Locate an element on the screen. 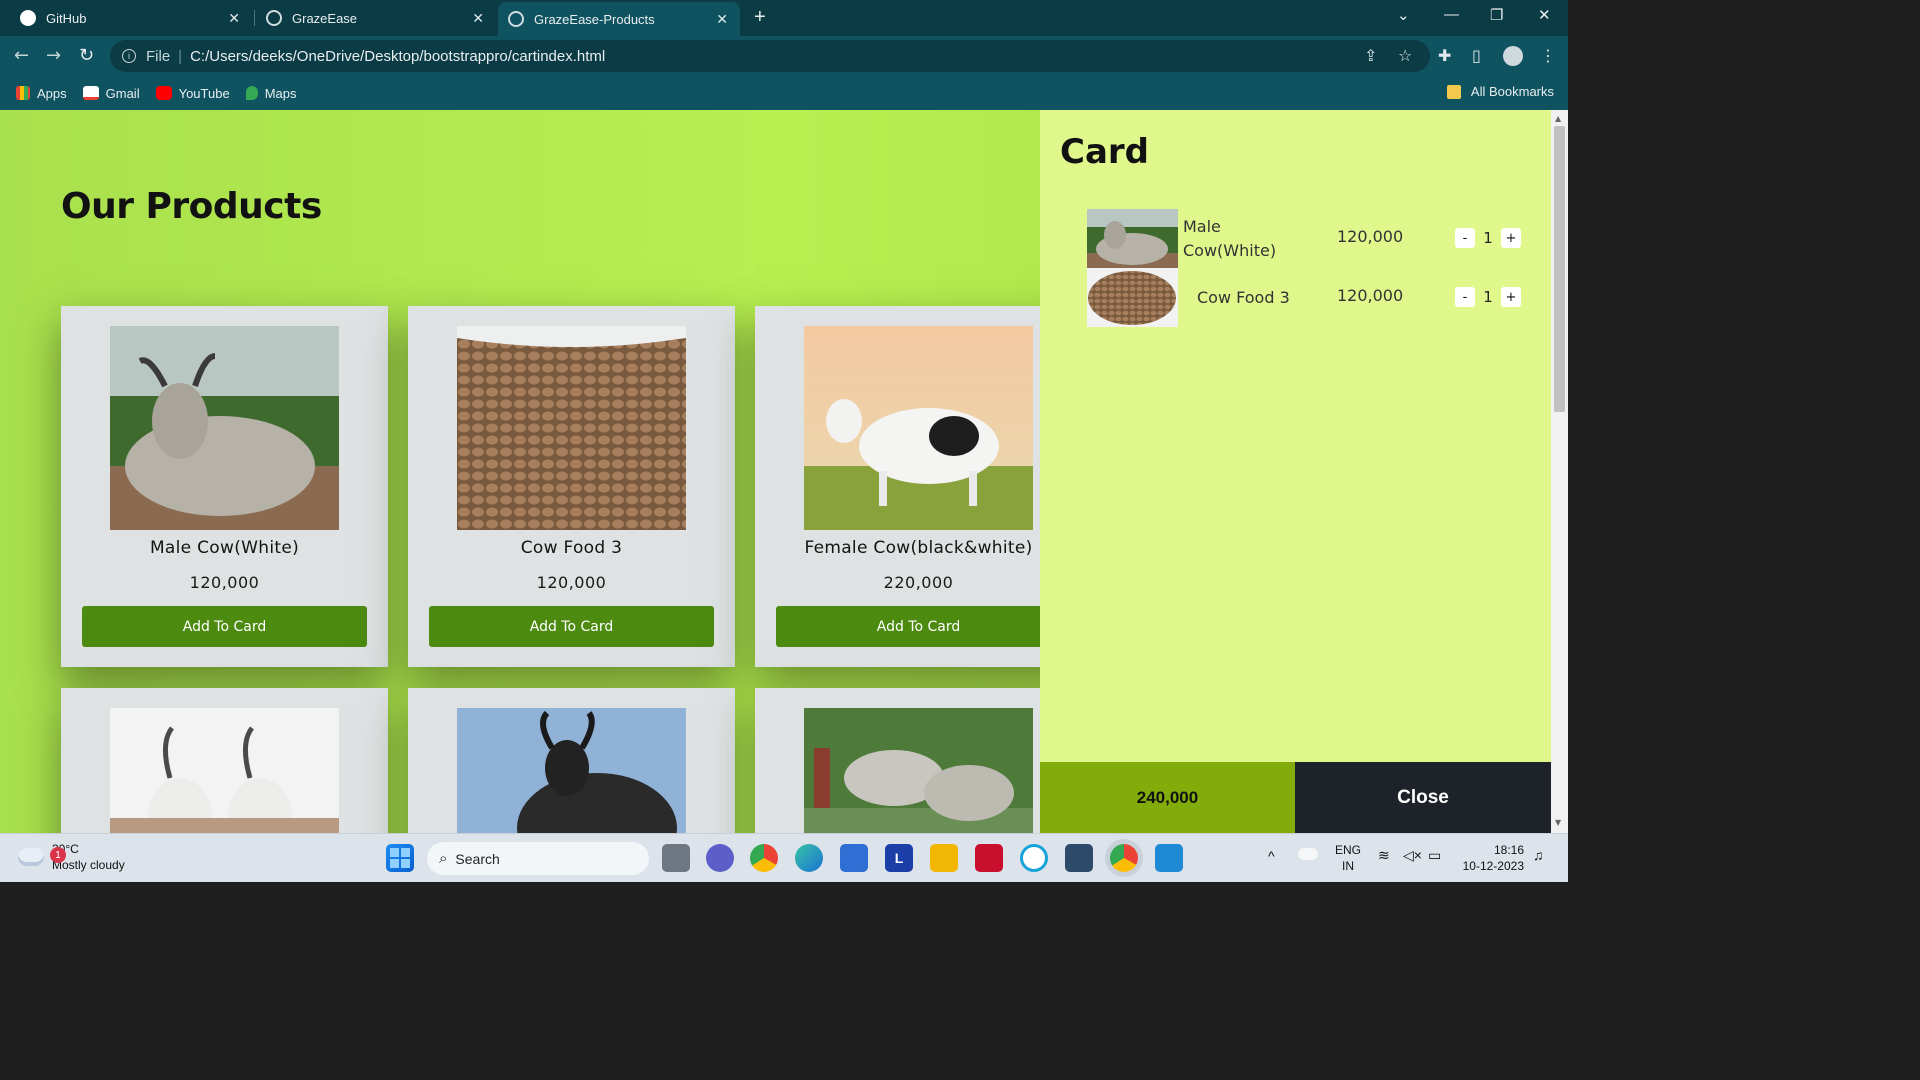 This screenshot has height=1080, width=1920. notifications-bell-icon: ♫ is located at coordinates (1538, 855).